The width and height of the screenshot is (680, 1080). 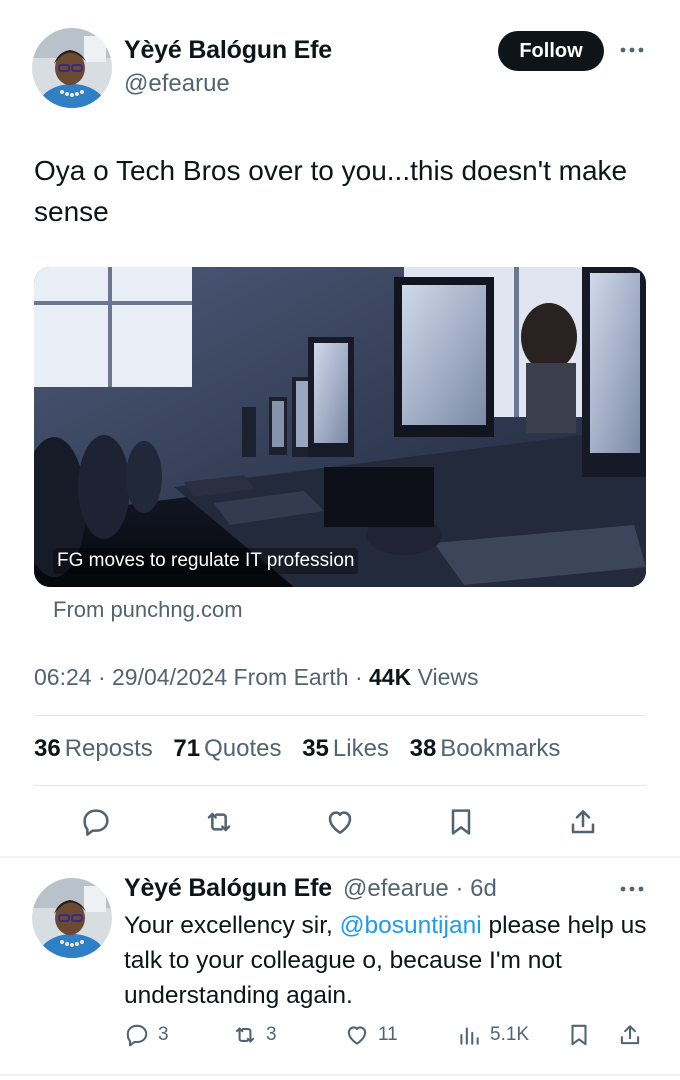 I want to click on reply-bookmark-button, so click(x=583, y=1035).